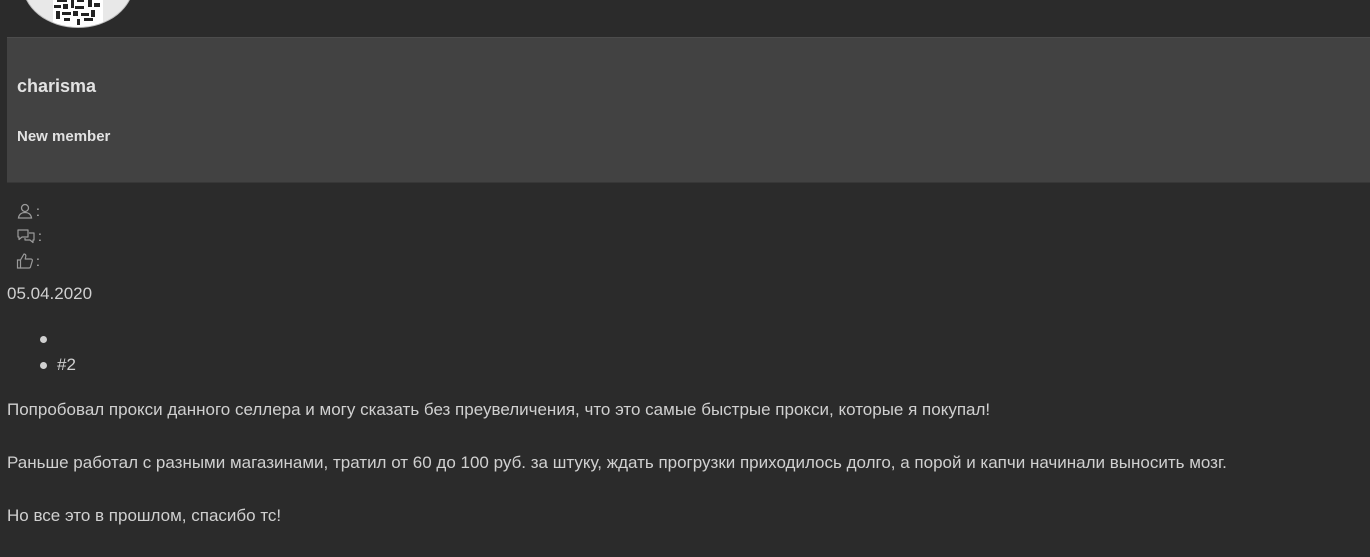  I want to click on stat-row-messages: :, so click(29, 235).